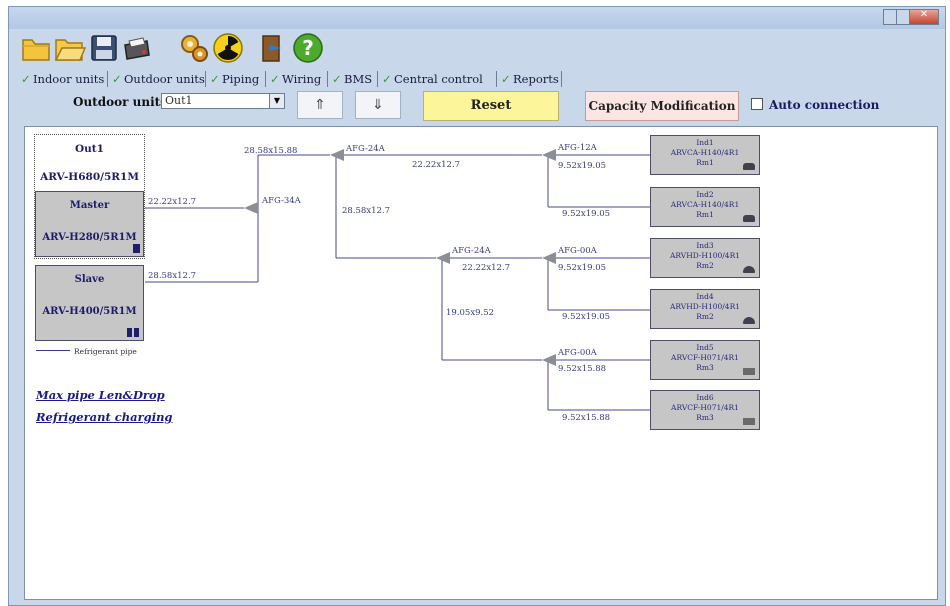  What do you see at coordinates (89, 303) in the screenshot?
I see `slave-unit: Slave ARV-H400/5R1M` at bounding box center [89, 303].